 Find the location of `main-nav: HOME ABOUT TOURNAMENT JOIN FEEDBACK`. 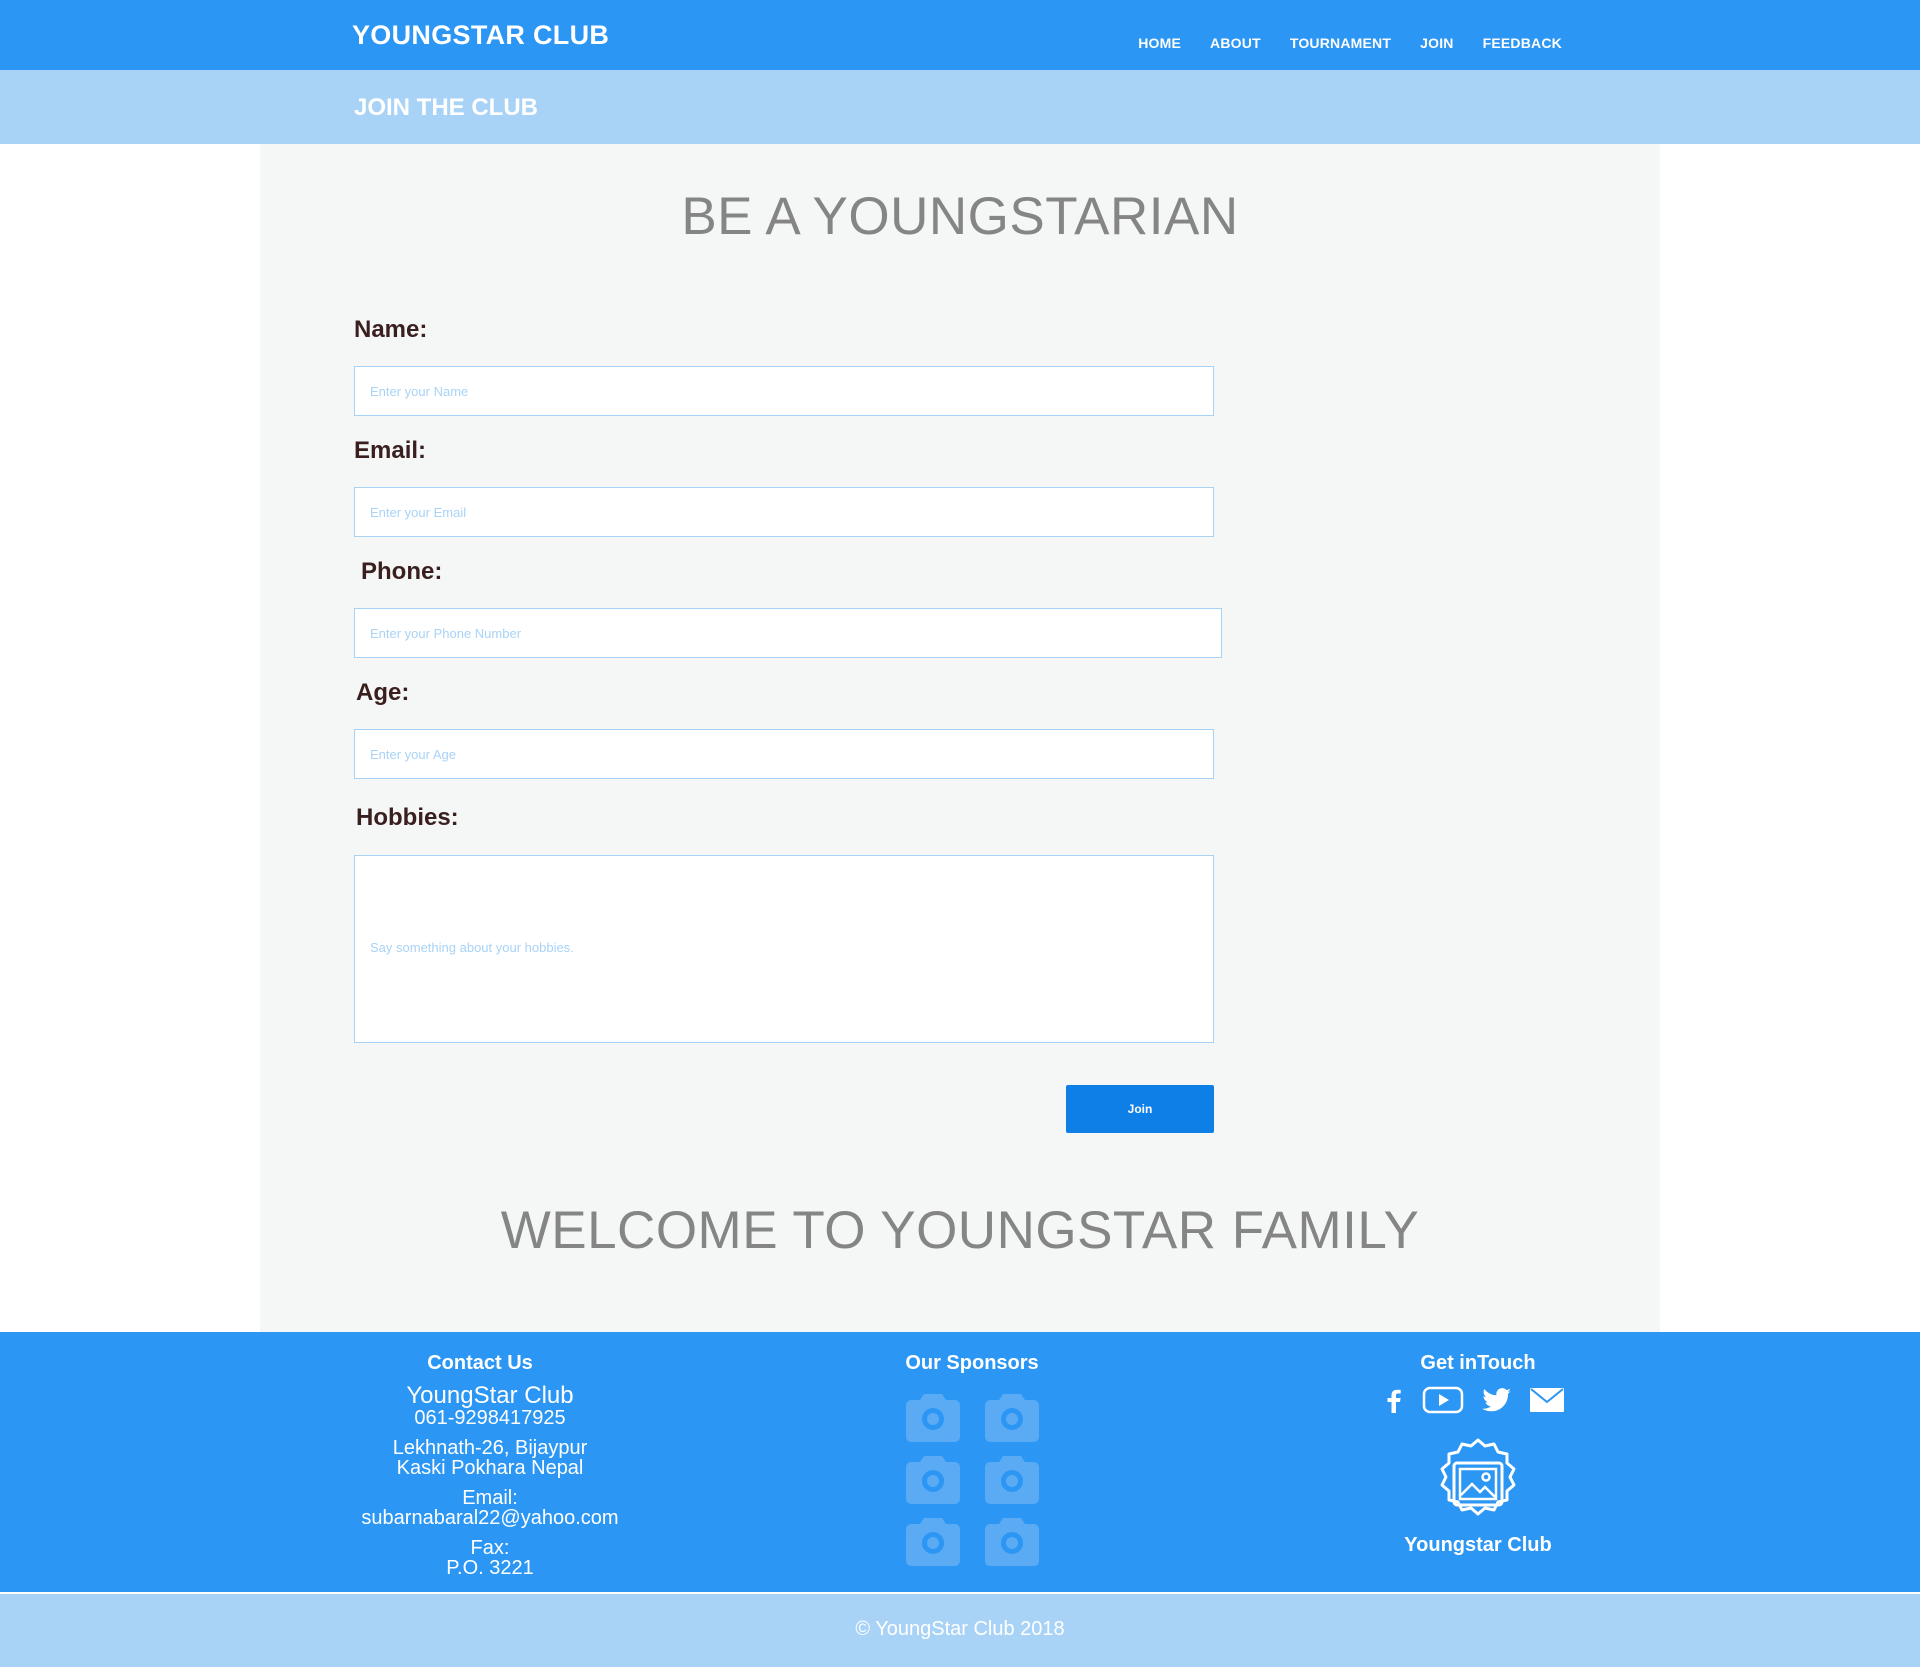

main-nav: HOME ABOUT TOURNAMENT JOIN FEEDBACK is located at coordinates (1350, 43).